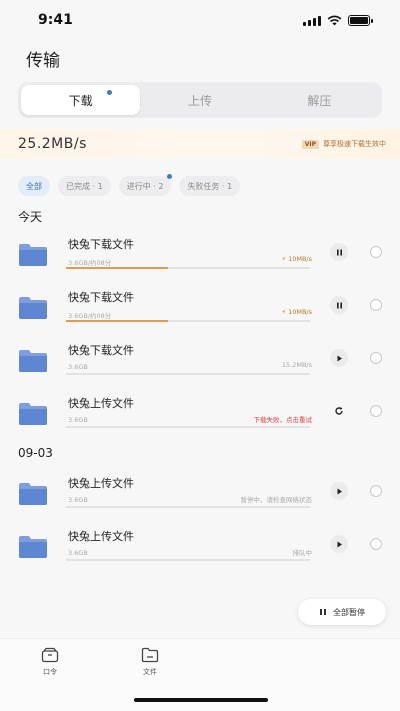  What do you see at coordinates (302, 553) in the screenshot?
I see `file-status: 排队中` at bounding box center [302, 553].